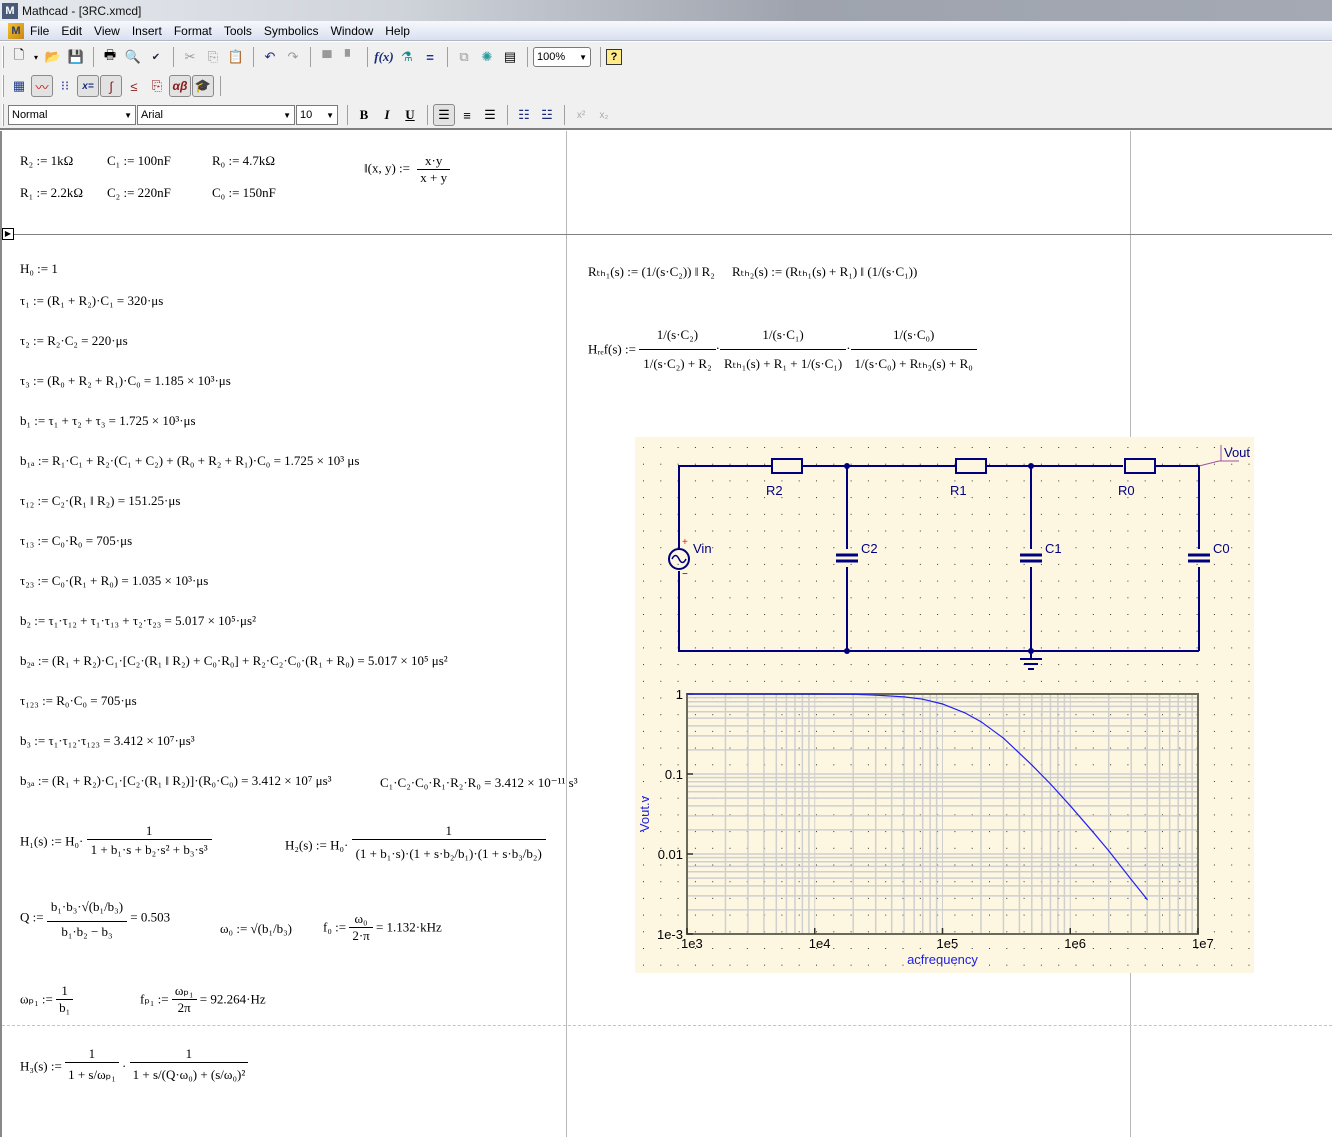 This screenshot has width=1332, height=1137. Describe the element at coordinates (327, 57) in the screenshot. I see `align-across-icon: ▀` at that location.